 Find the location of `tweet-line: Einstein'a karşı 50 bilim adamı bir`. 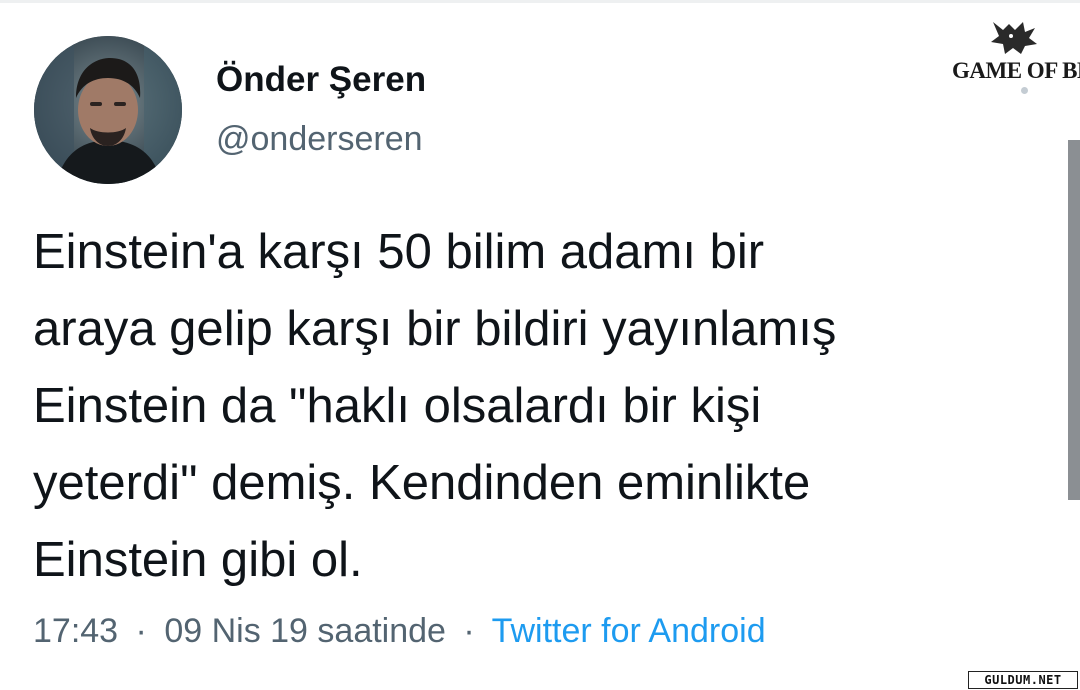

tweet-line: Einstein'a karşı 50 bilim adamı bir is located at coordinates (399, 252).